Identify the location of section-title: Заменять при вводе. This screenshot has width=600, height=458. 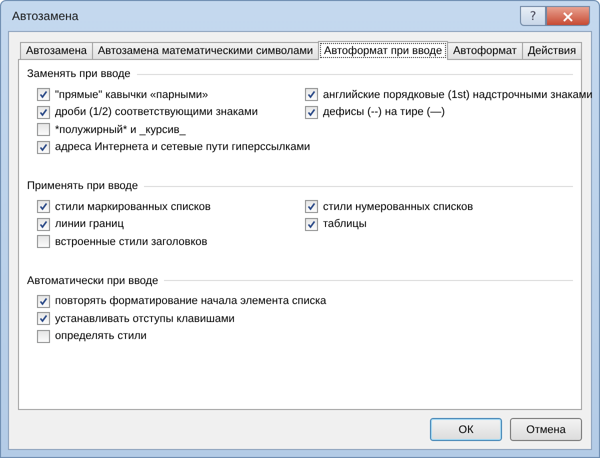
(79, 74).